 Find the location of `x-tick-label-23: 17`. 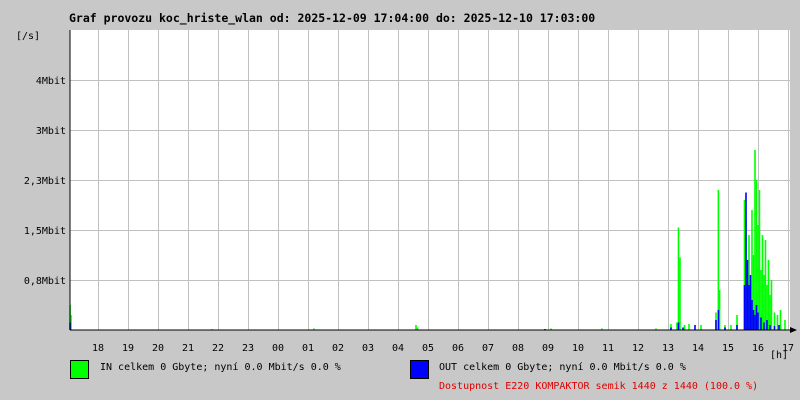

x-tick-label-23: 17 is located at coordinates (788, 348).